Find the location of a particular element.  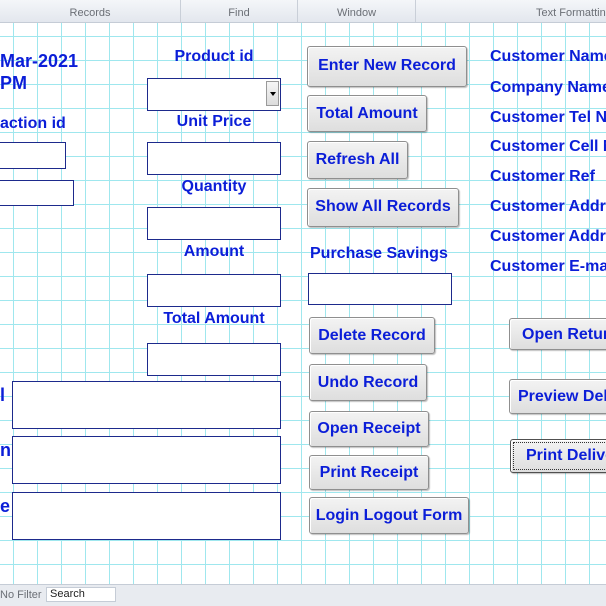

ribbon-group-records: Records is located at coordinates (90, 11).